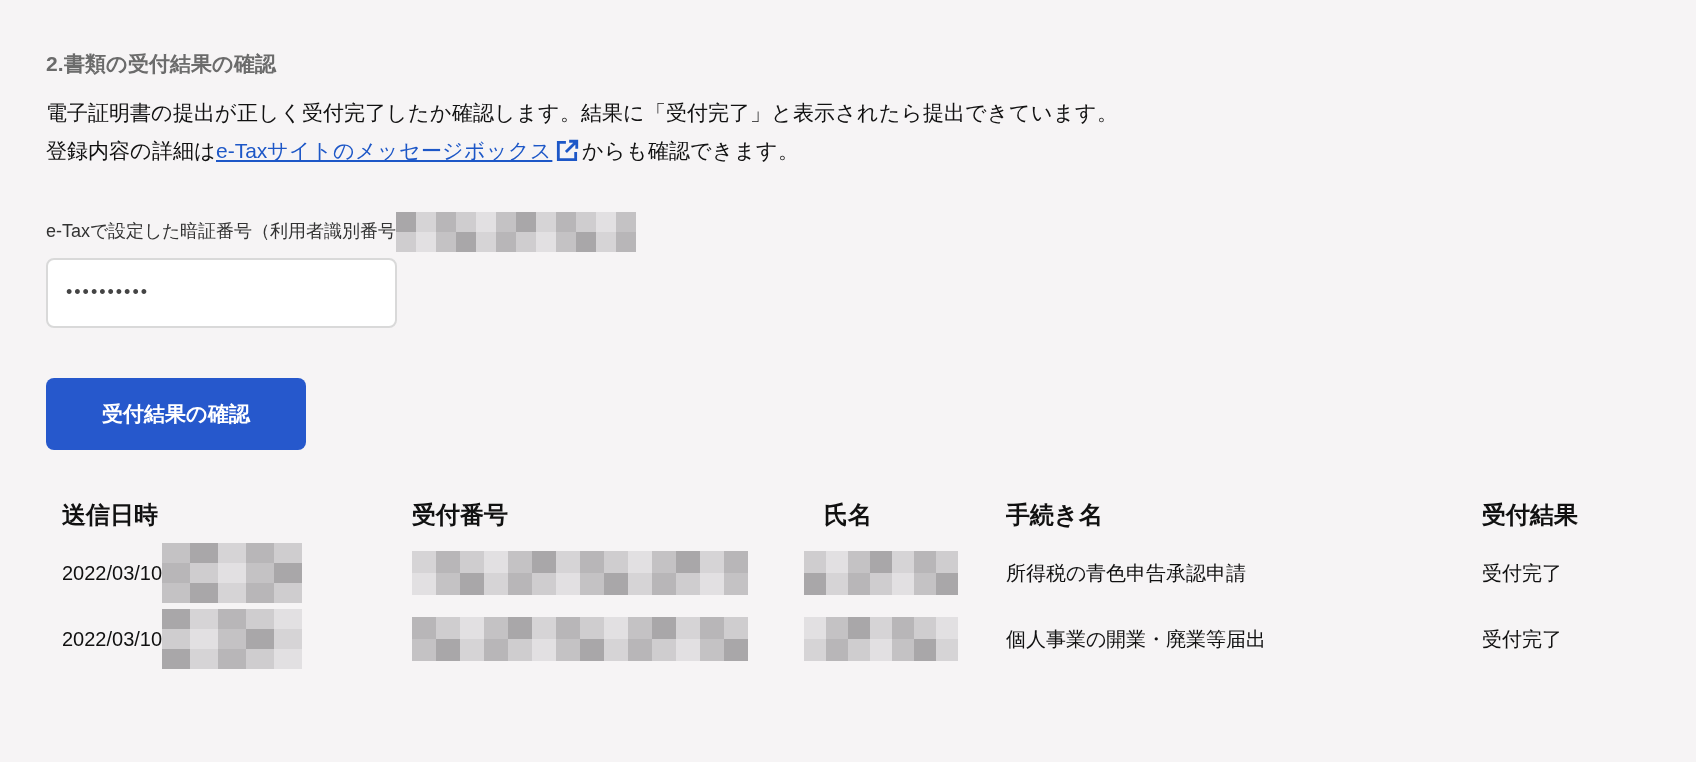  I want to click on column-header: 手続き名, so click(1054, 514).